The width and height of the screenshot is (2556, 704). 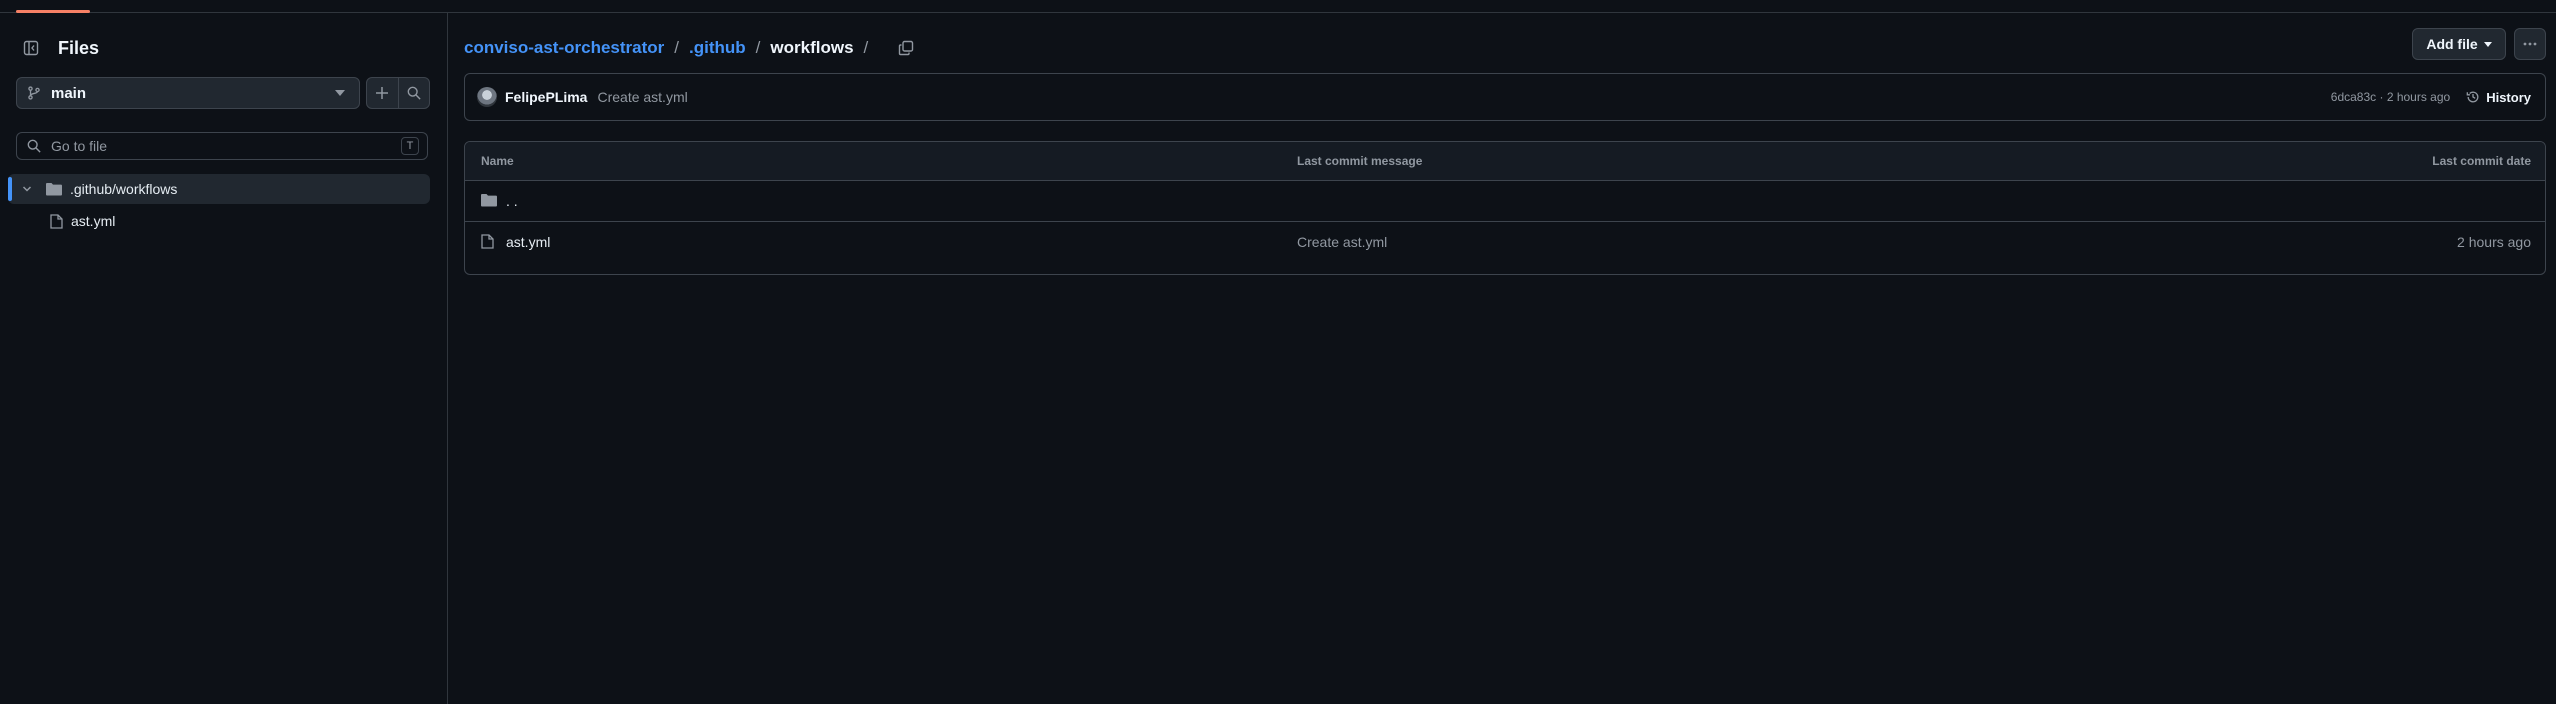 I want to click on table-row: ast.yml Create ast.yml 2 hours ago, so click(x=1505, y=242).